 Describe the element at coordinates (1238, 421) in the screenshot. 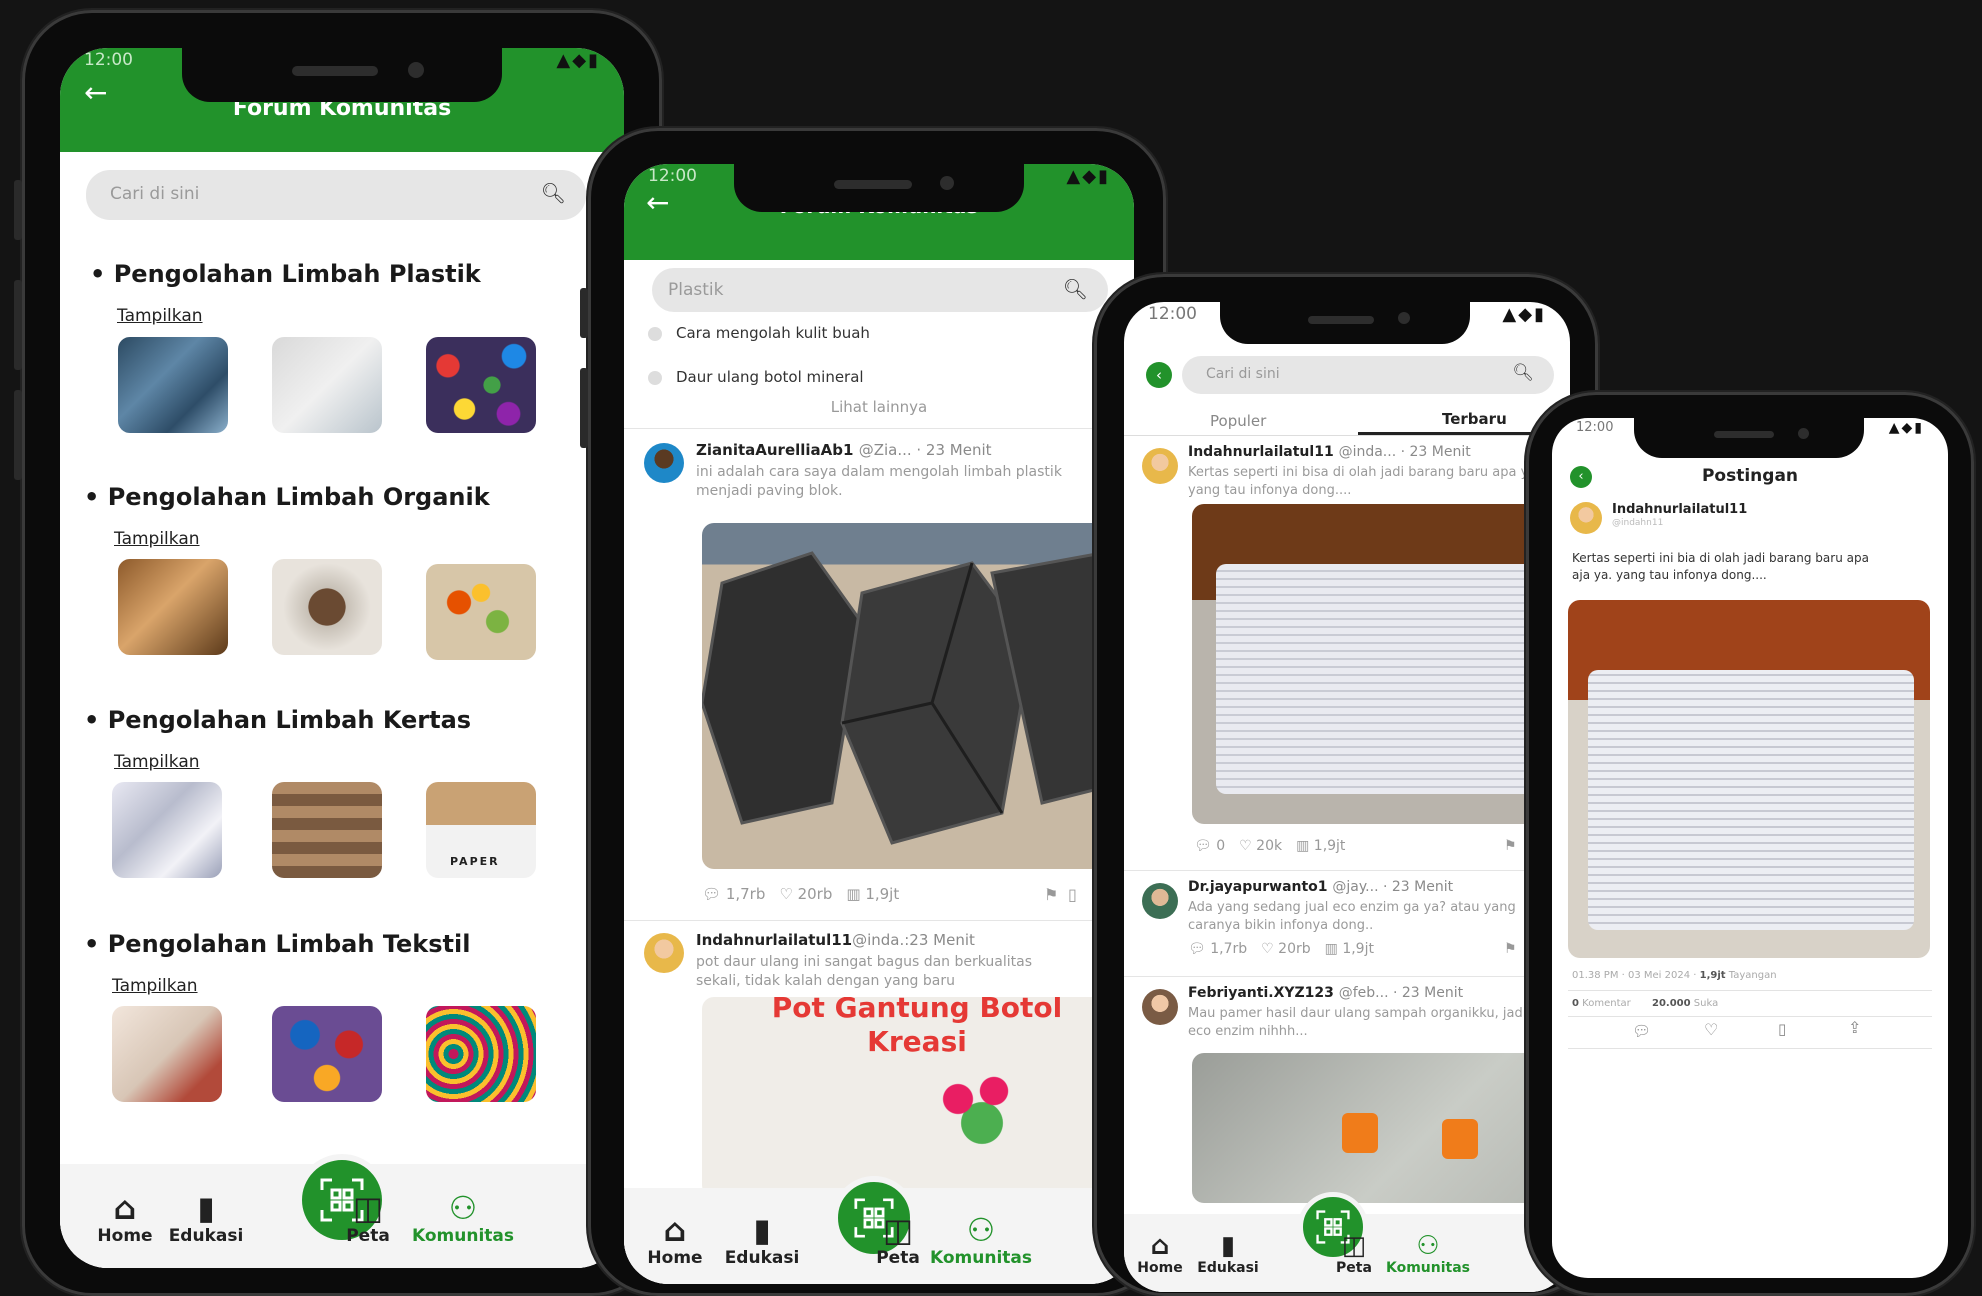

I see `tab-populer: Populer` at that location.